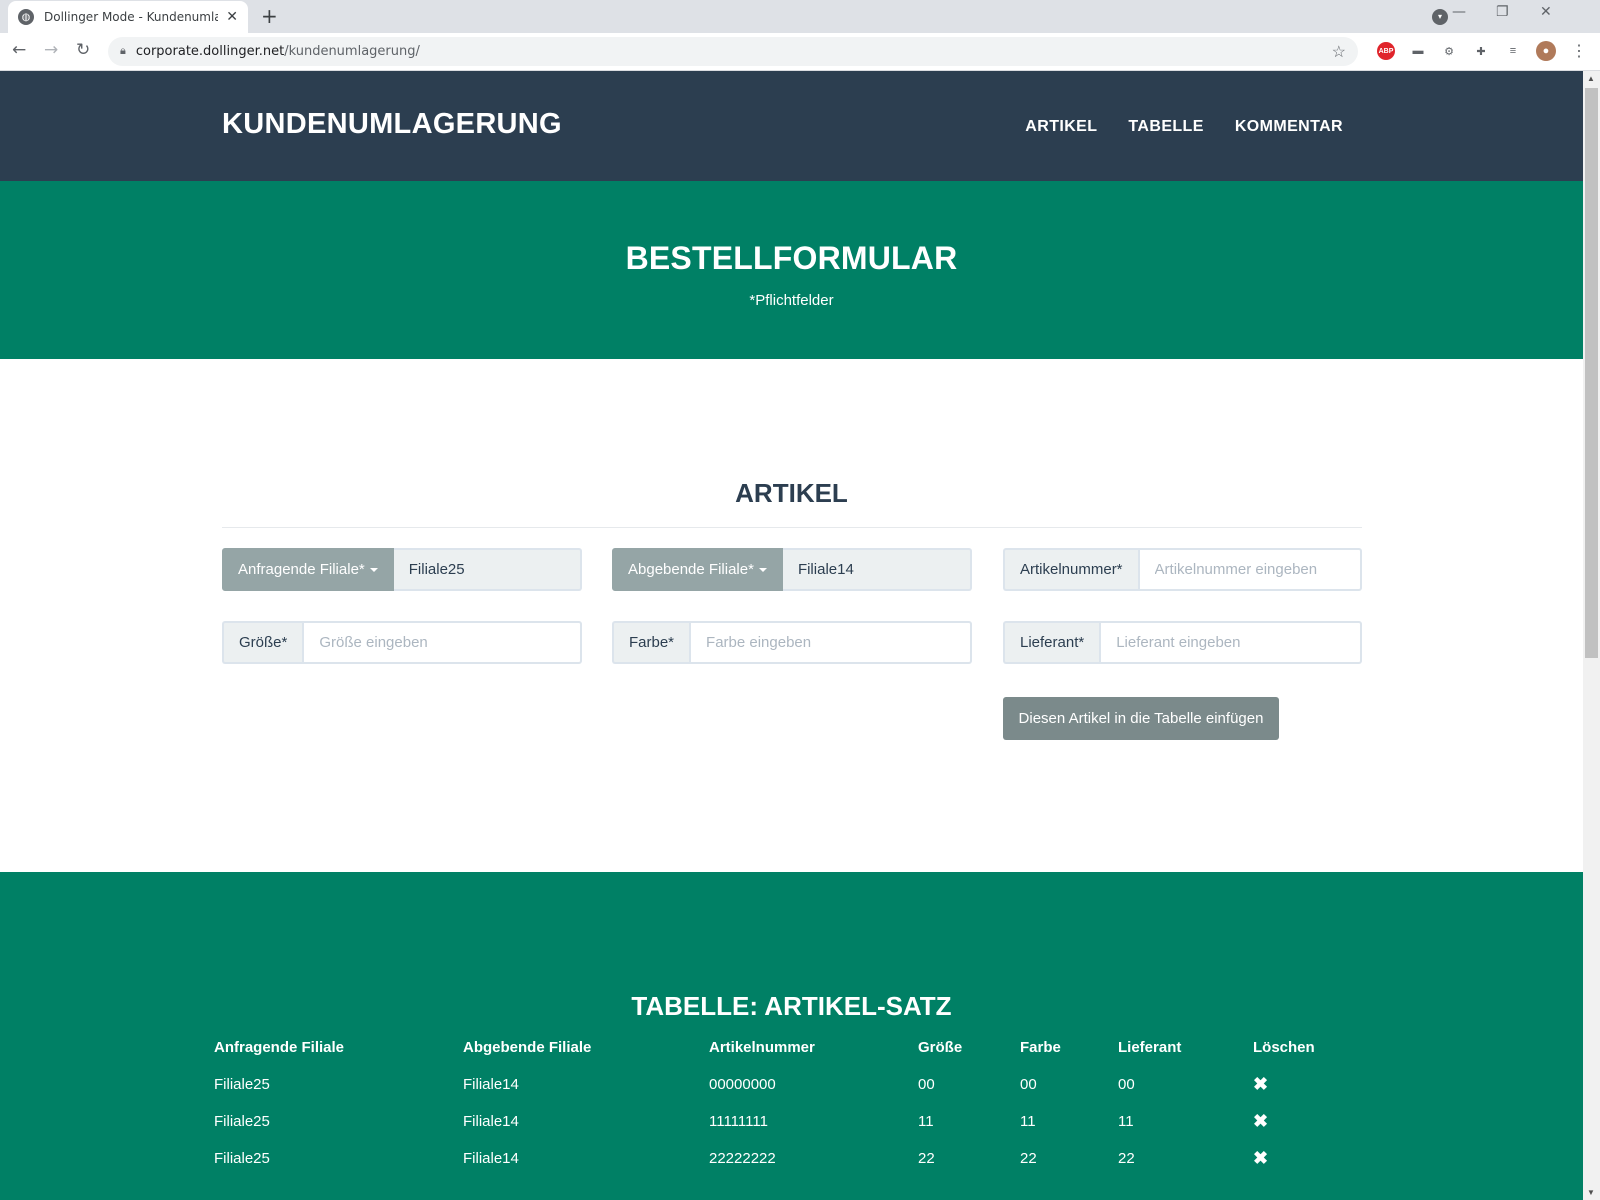 The height and width of the screenshot is (1200, 1600). I want to click on tabelle-heading: TABELLE: ARTIKEL-SATZ, so click(791, 1006).